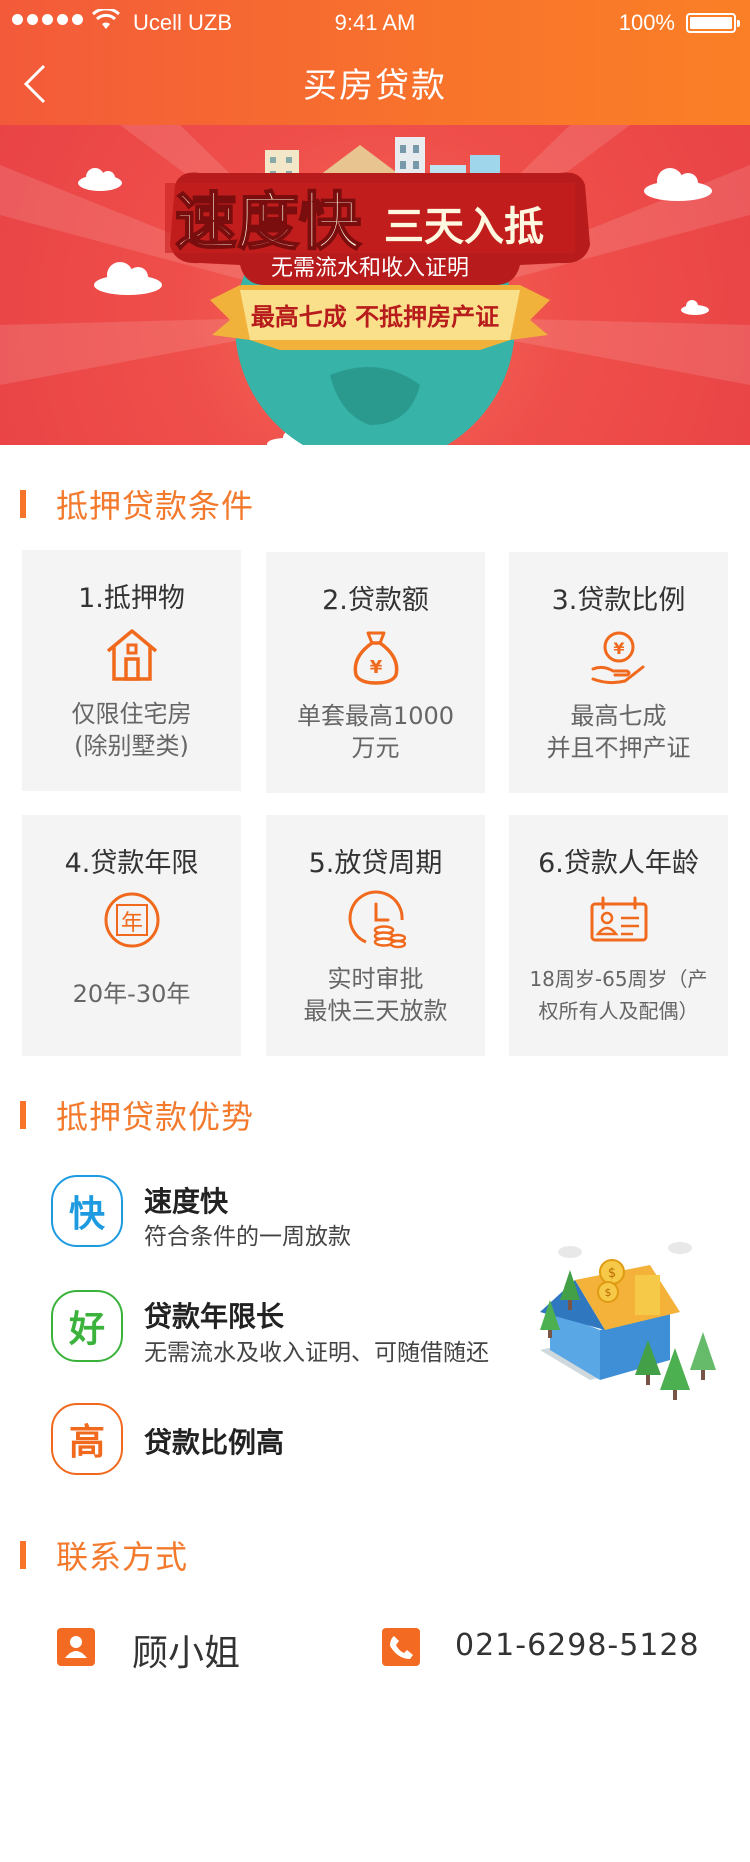 The width and height of the screenshot is (750, 1862). What do you see at coordinates (214, 1316) in the screenshot?
I see `advantage-title-term: 贷款年限长` at bounding box center [214, 1316].